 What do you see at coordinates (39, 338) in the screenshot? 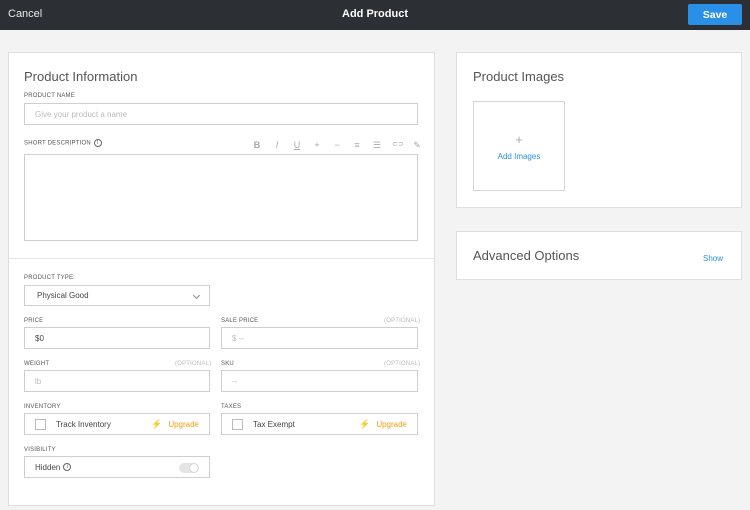
I see `price-value: $0` at bounding box center [39, 338].